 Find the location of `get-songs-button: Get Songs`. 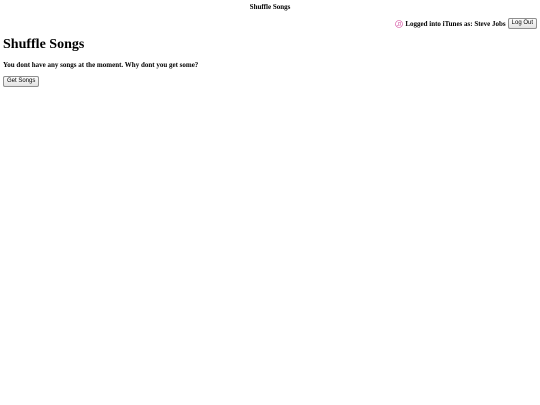

get-songs-button: Get Songs is located at coordinates (21, 81).